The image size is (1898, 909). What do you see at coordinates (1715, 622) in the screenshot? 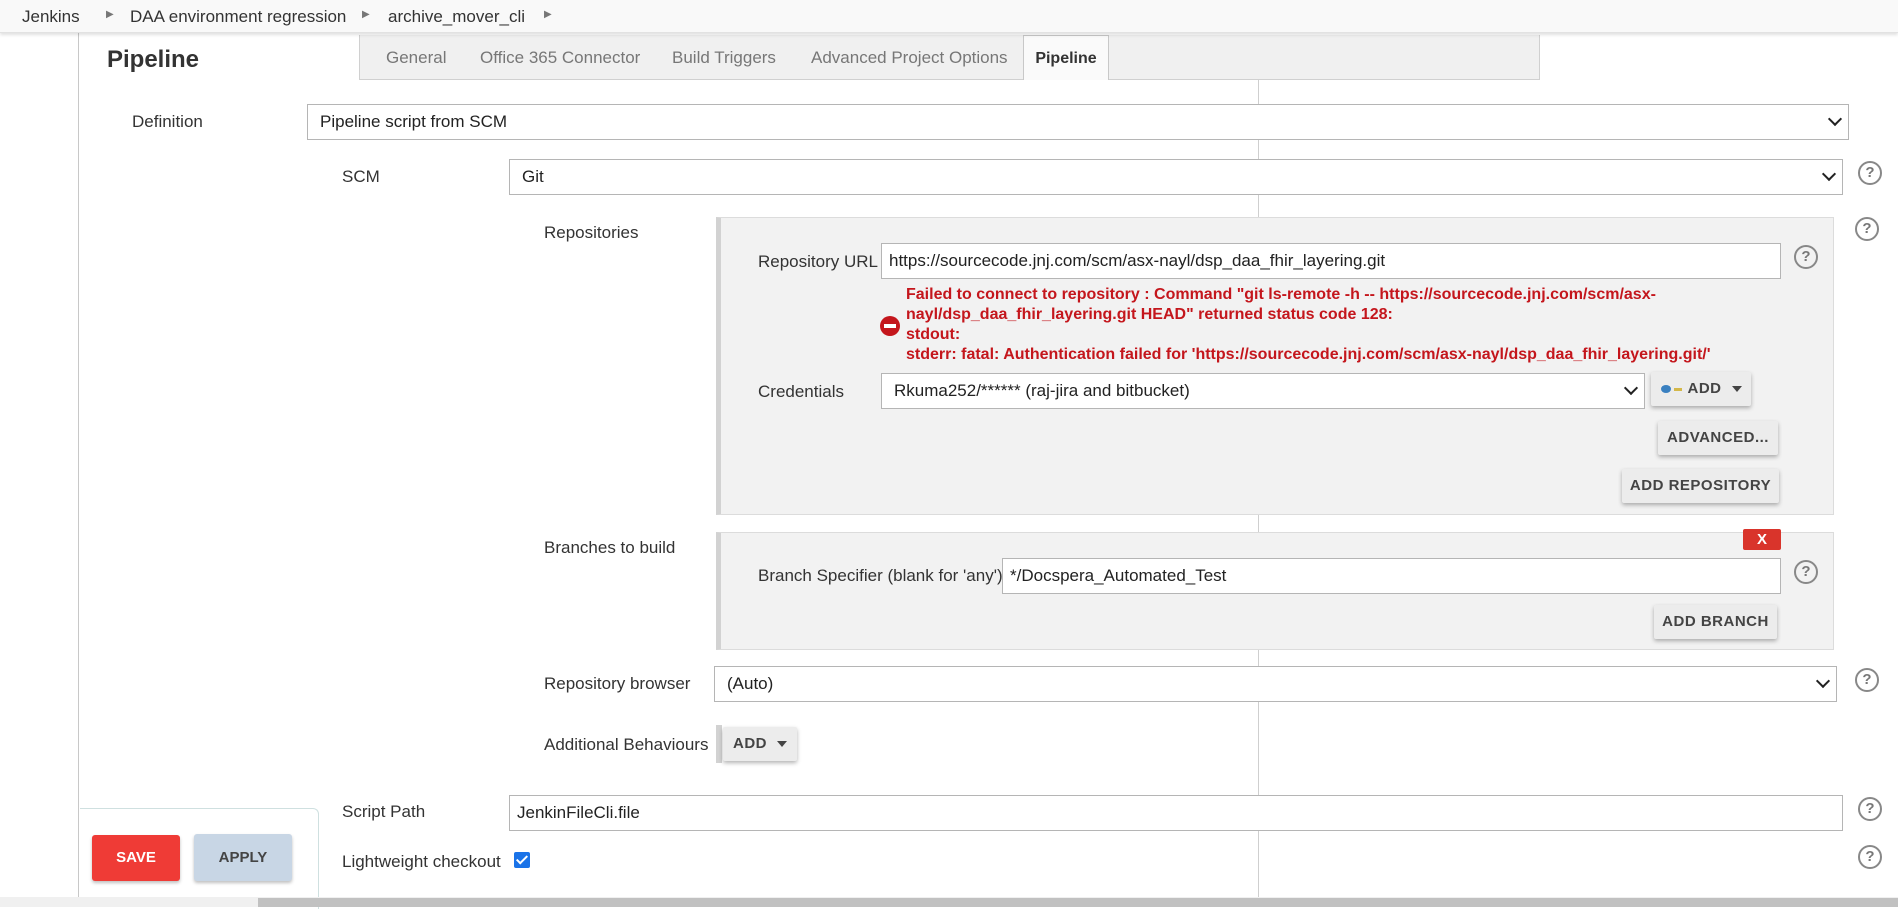
I see `add-branch-button: ADD BRANCH` at bounding box center [1715, 622].